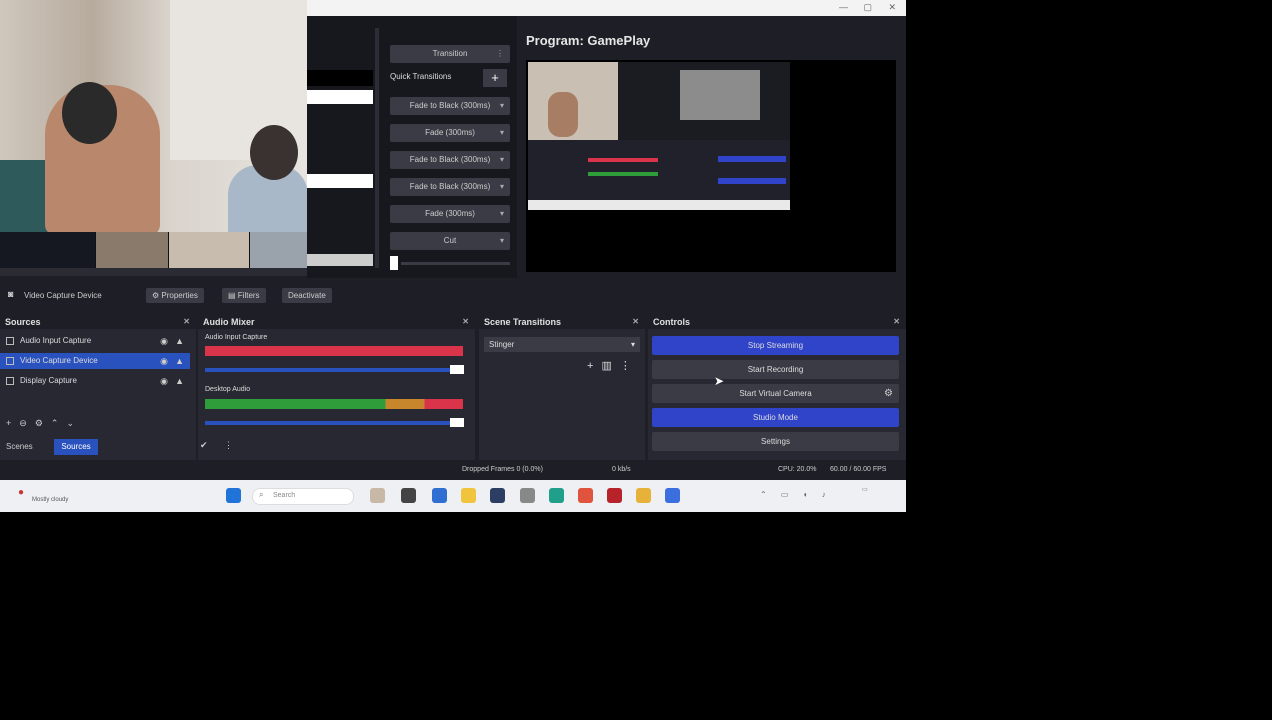  Describe the element at coordinates (421, 76) in the screenshot. I see `quick-transitions-label: Quick Transitions` at that location.